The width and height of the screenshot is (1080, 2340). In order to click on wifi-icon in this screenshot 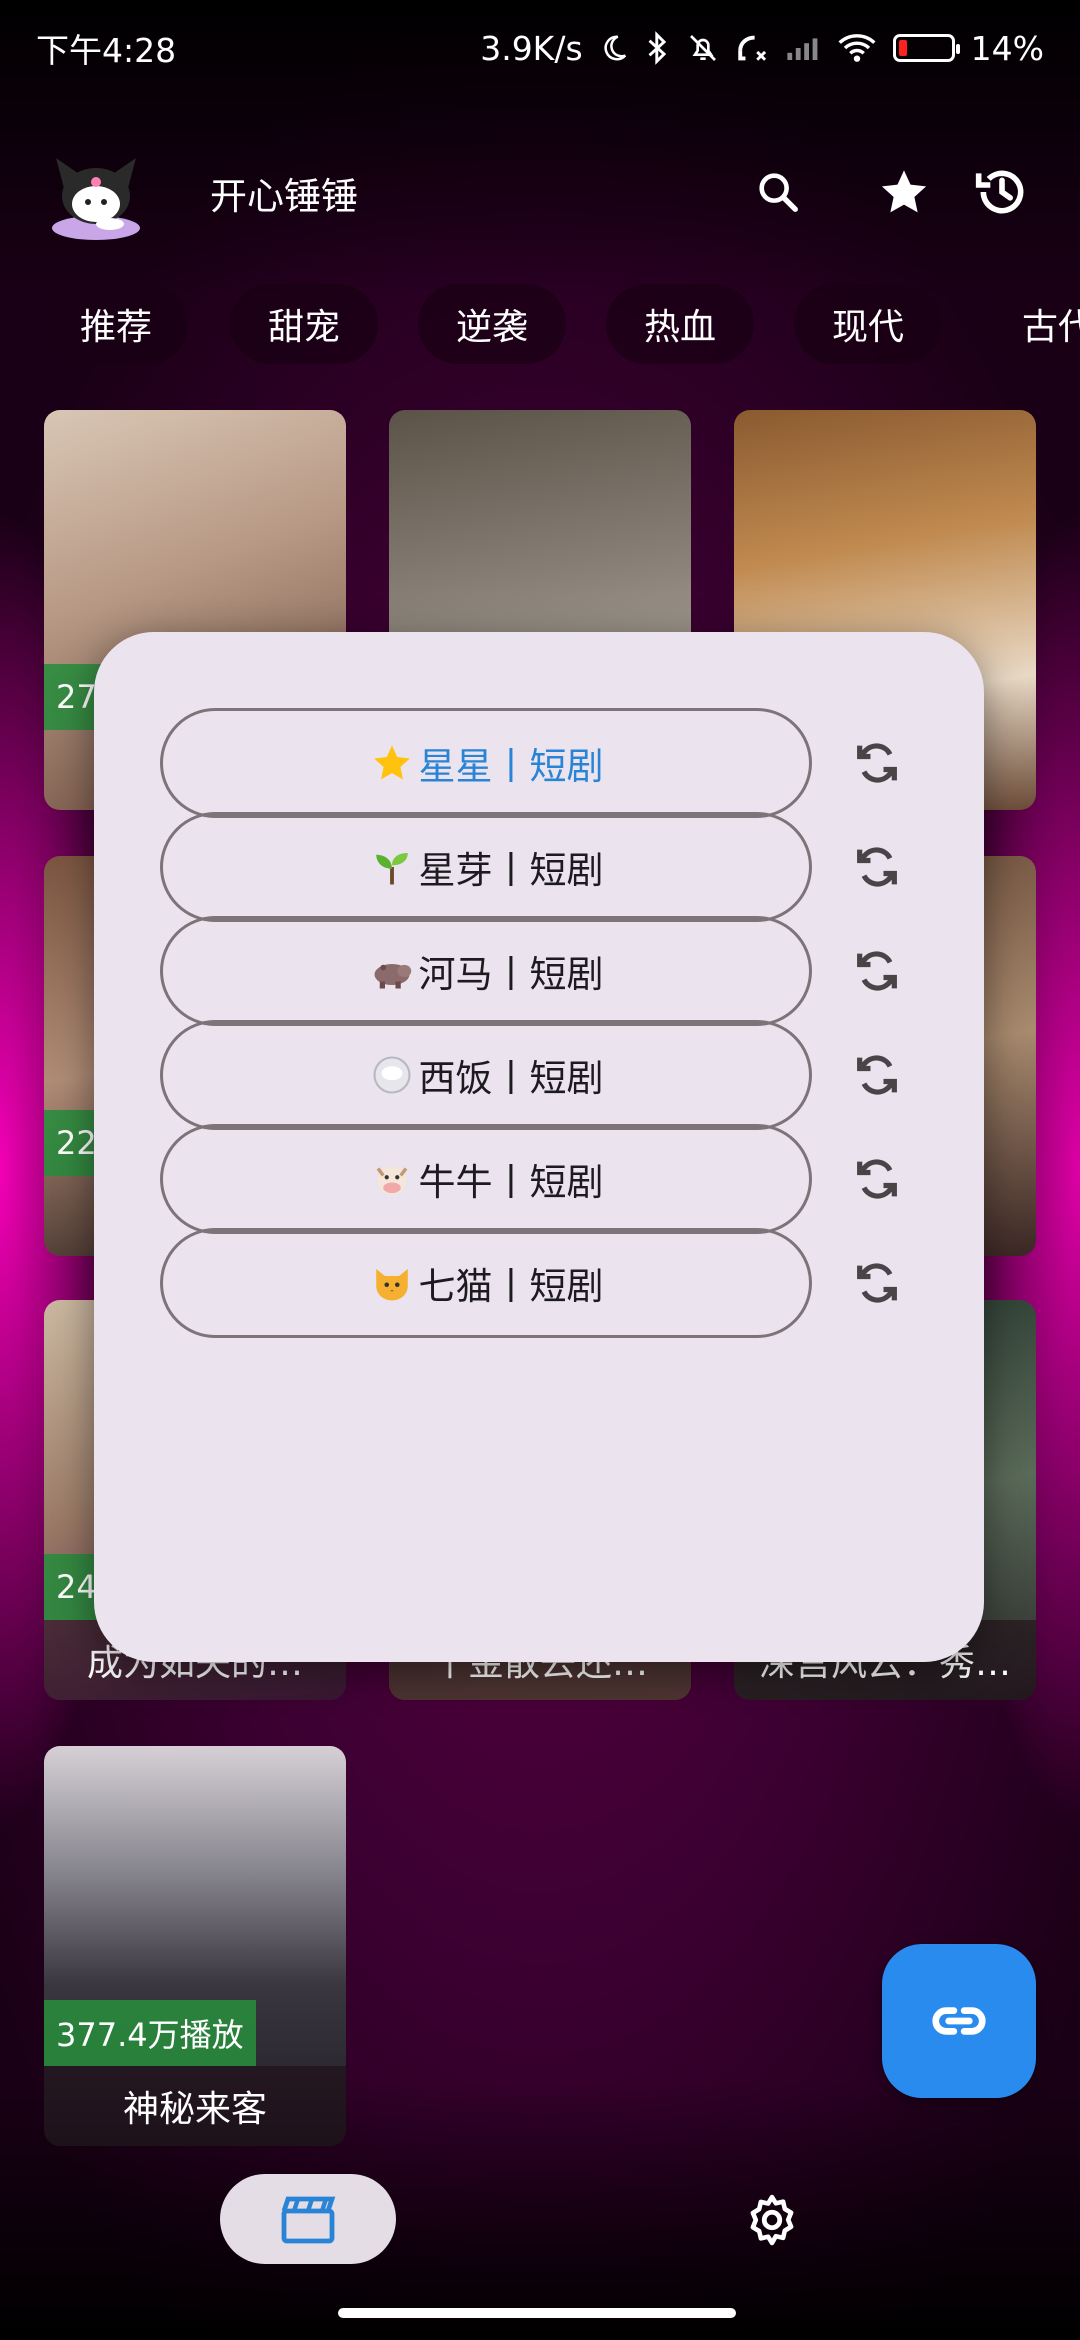, I will do `click(857, 48)`.